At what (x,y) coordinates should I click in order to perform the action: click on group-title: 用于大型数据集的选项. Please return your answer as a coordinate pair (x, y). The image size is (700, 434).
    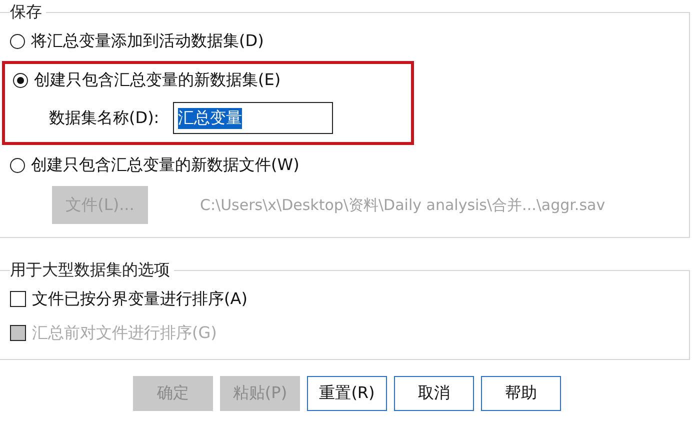
    Looking at the image, I should click on (90, 270).